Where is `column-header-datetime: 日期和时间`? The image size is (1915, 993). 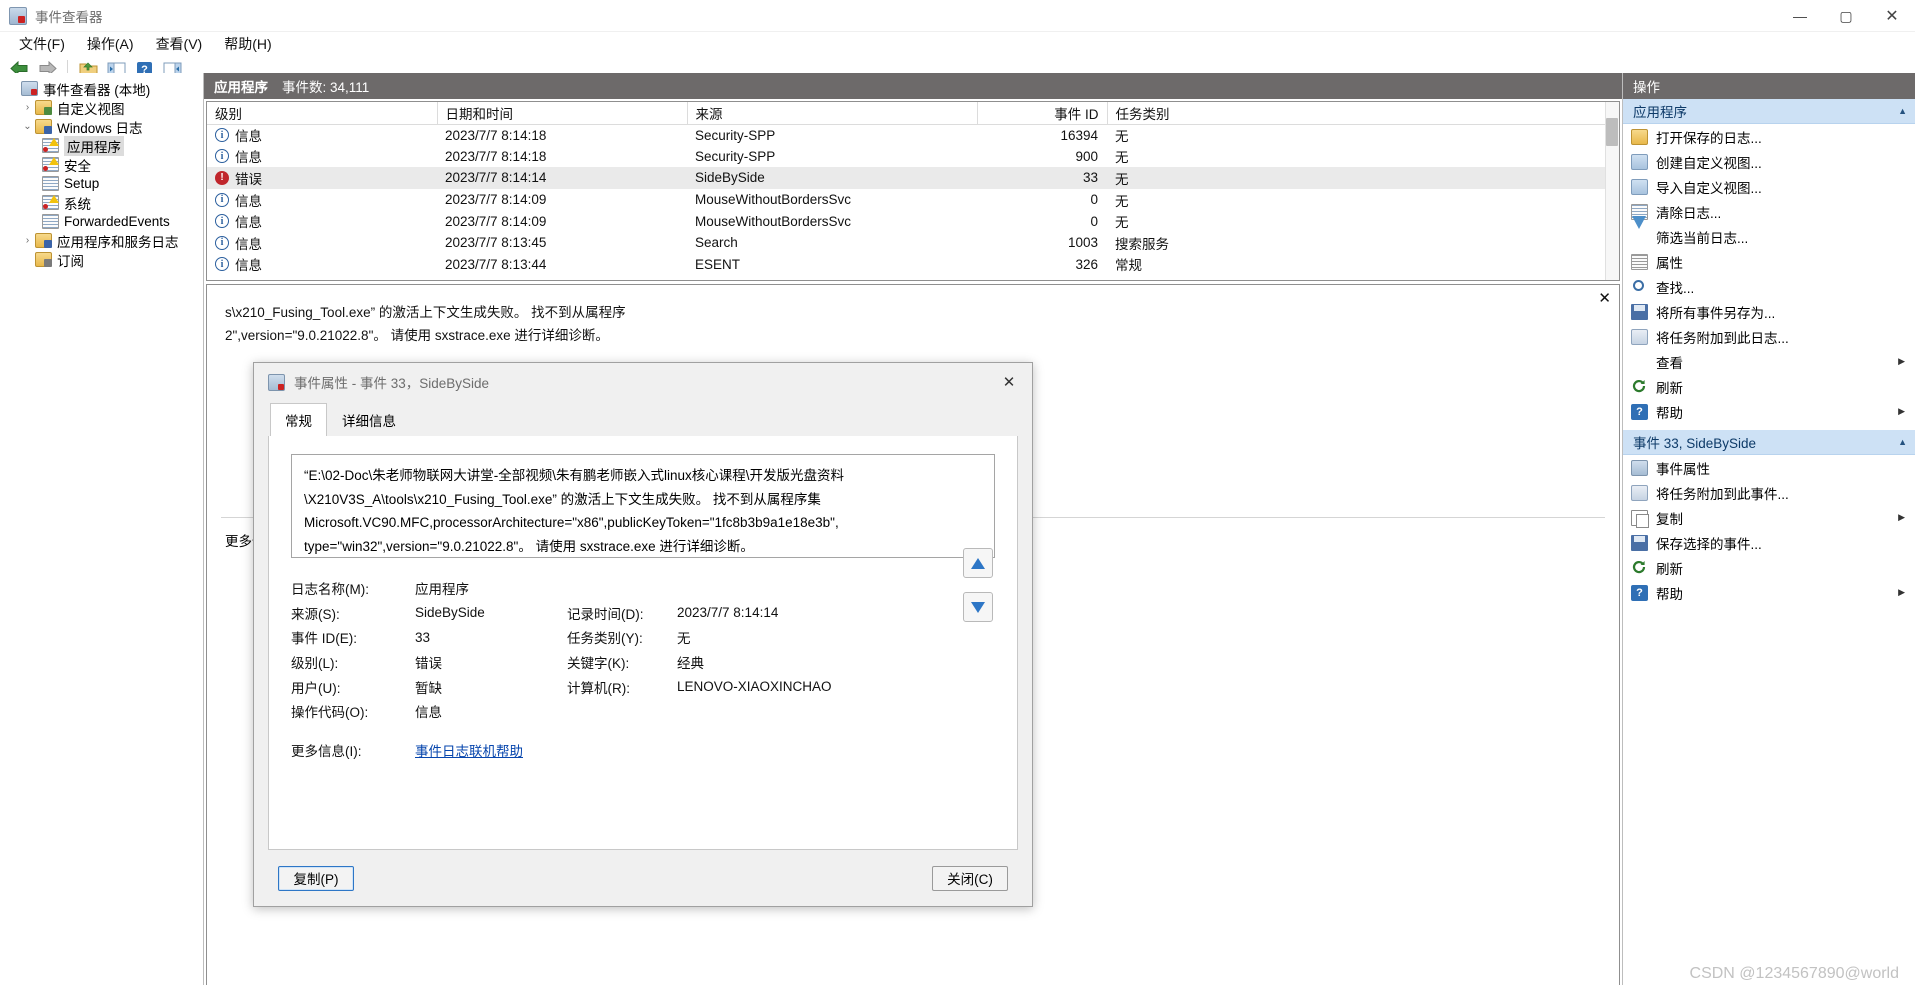
column-header-datetime: 日期和时间 is located at coordinates (562, 113).